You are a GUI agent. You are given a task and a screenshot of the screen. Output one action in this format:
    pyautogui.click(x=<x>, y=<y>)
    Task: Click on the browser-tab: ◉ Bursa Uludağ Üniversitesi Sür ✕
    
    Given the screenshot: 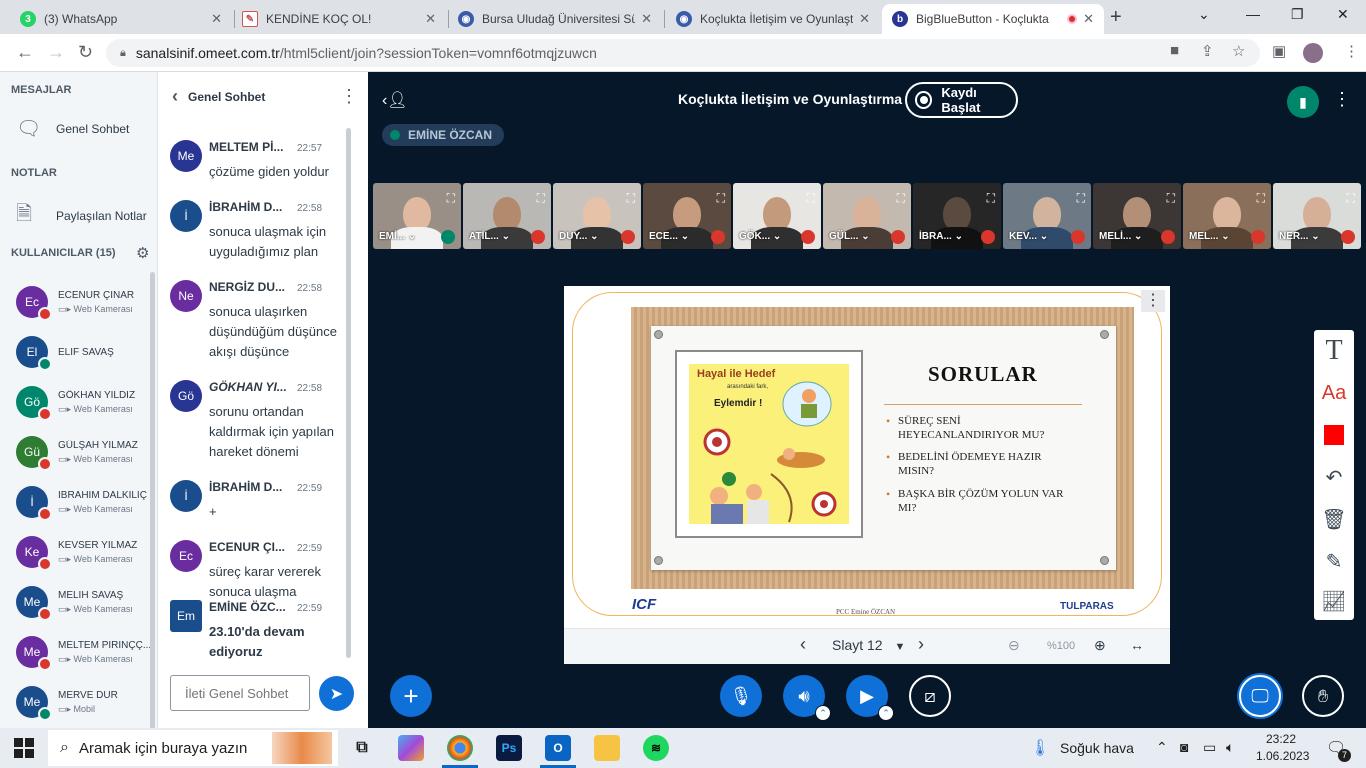 What is the action you would take?
    pyautogui.click(x=555, y=19)
    